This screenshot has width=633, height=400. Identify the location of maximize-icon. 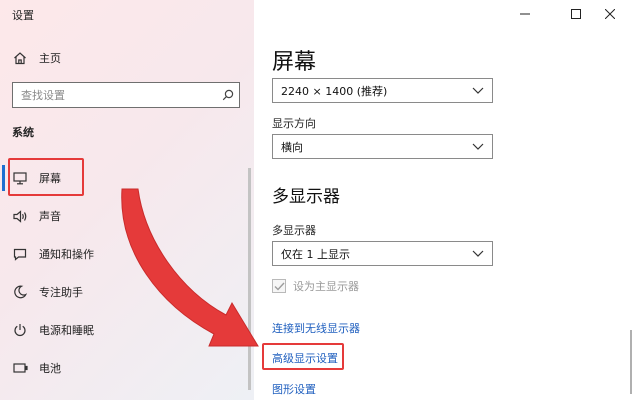
(576, 14).